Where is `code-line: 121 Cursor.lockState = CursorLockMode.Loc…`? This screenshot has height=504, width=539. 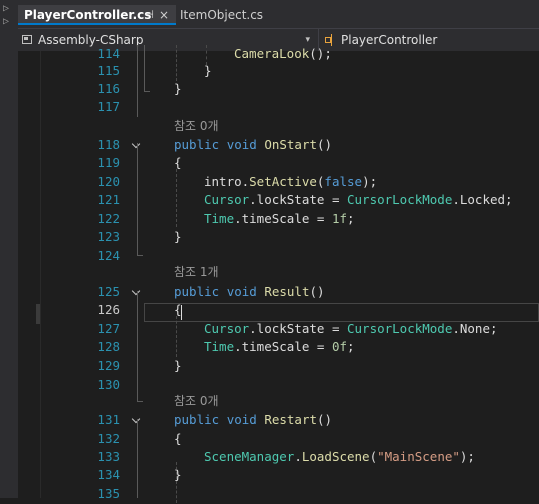 code-line: 121 Cursor.lockState = CursorLockMode.Loc… is located at coordinates (278, 200).